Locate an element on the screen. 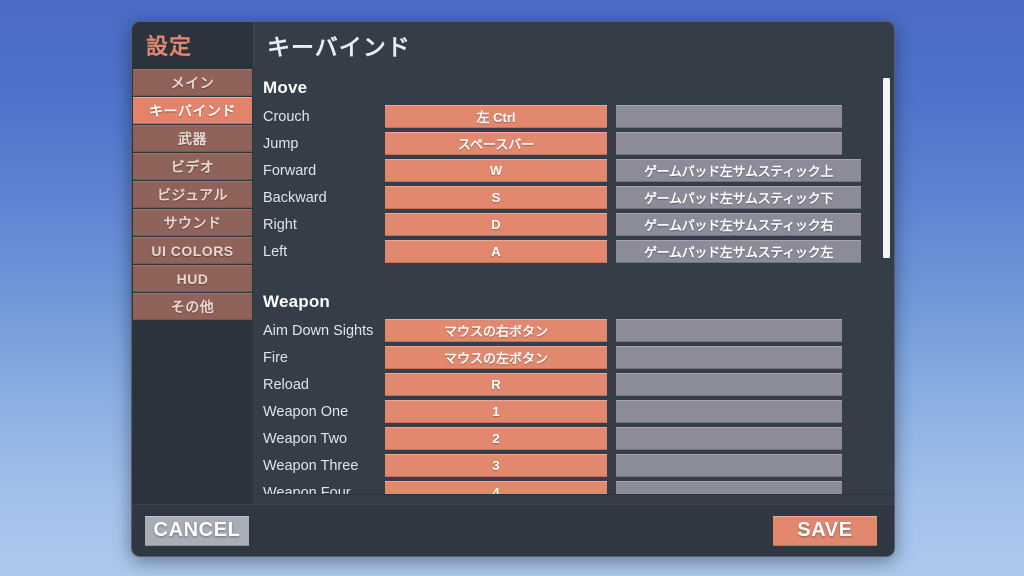  keybind-row: Weapon Two 2 is located at coordinates (573, 438).